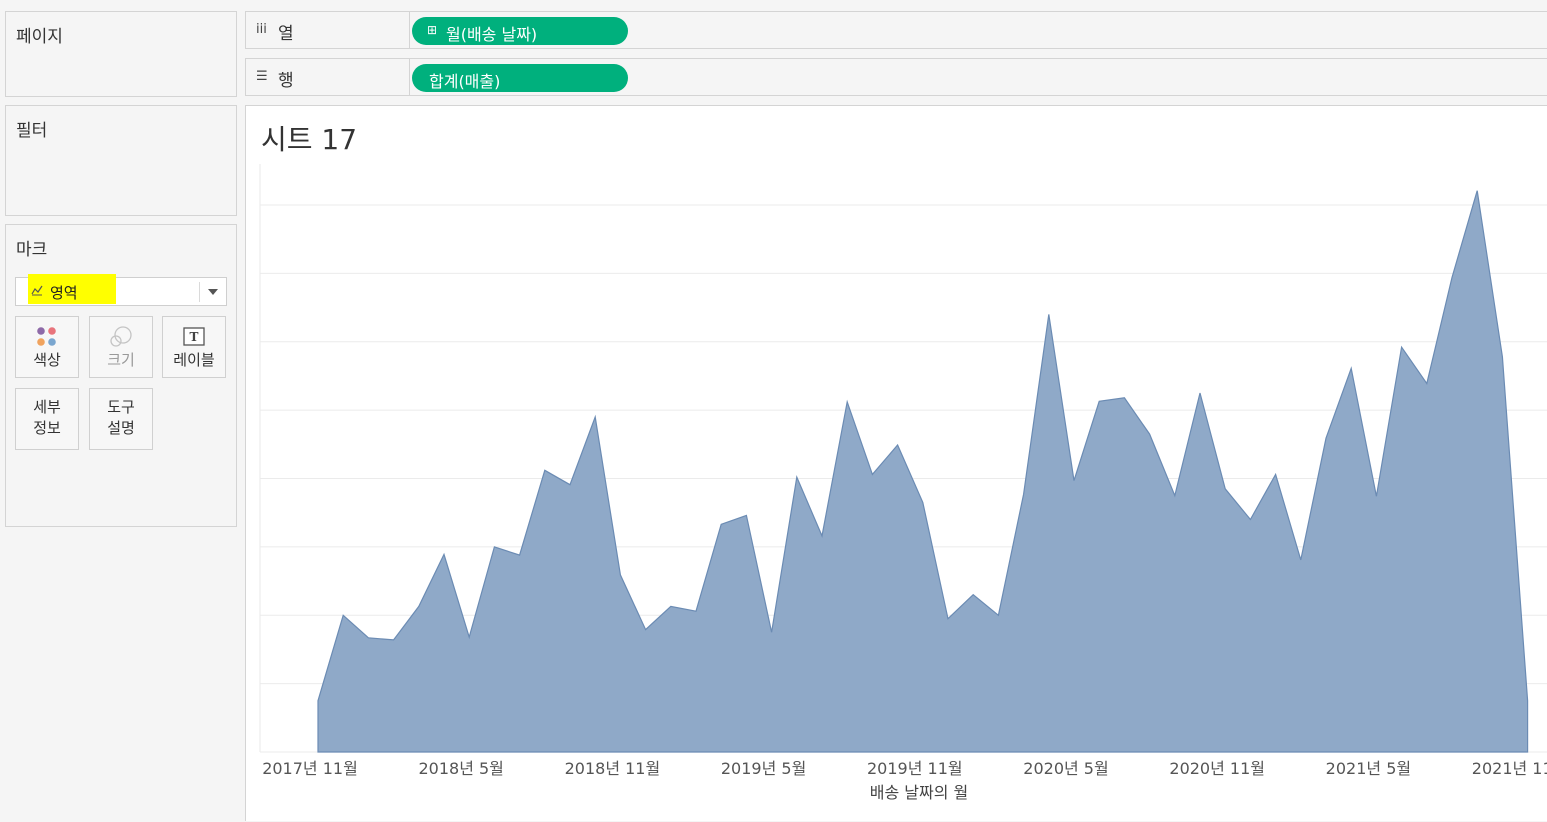 The width and height of the screenshot is (1547, 822). I want to click on tooltip-button-line1: 도구, so click(121, 407).